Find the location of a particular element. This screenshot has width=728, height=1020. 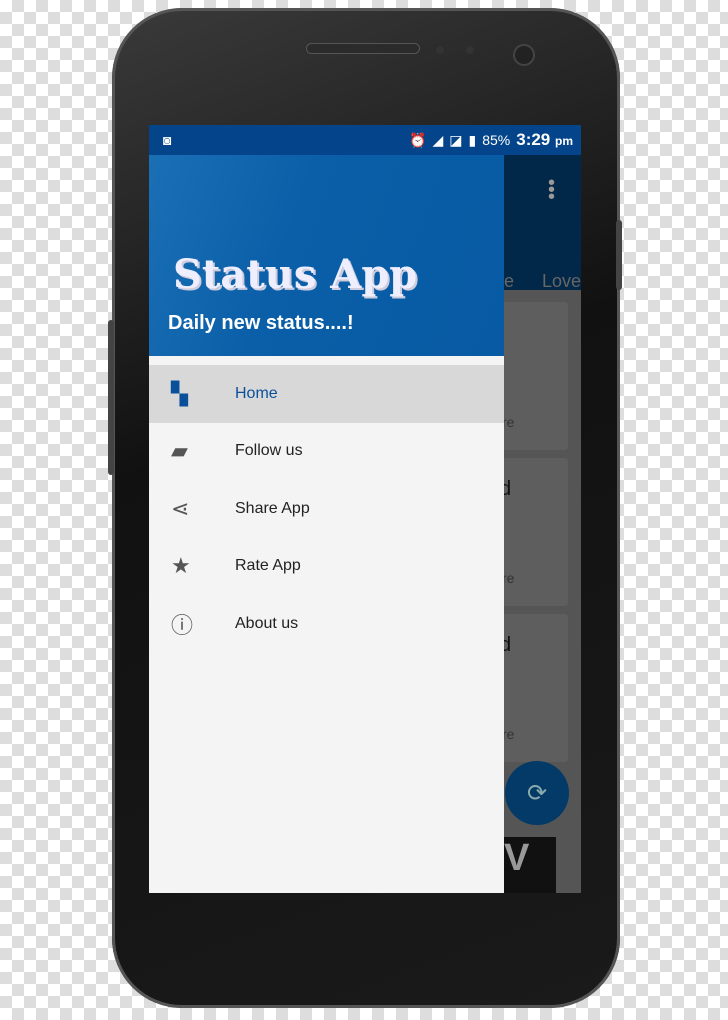

power-button is located at coordinates (619, 255).